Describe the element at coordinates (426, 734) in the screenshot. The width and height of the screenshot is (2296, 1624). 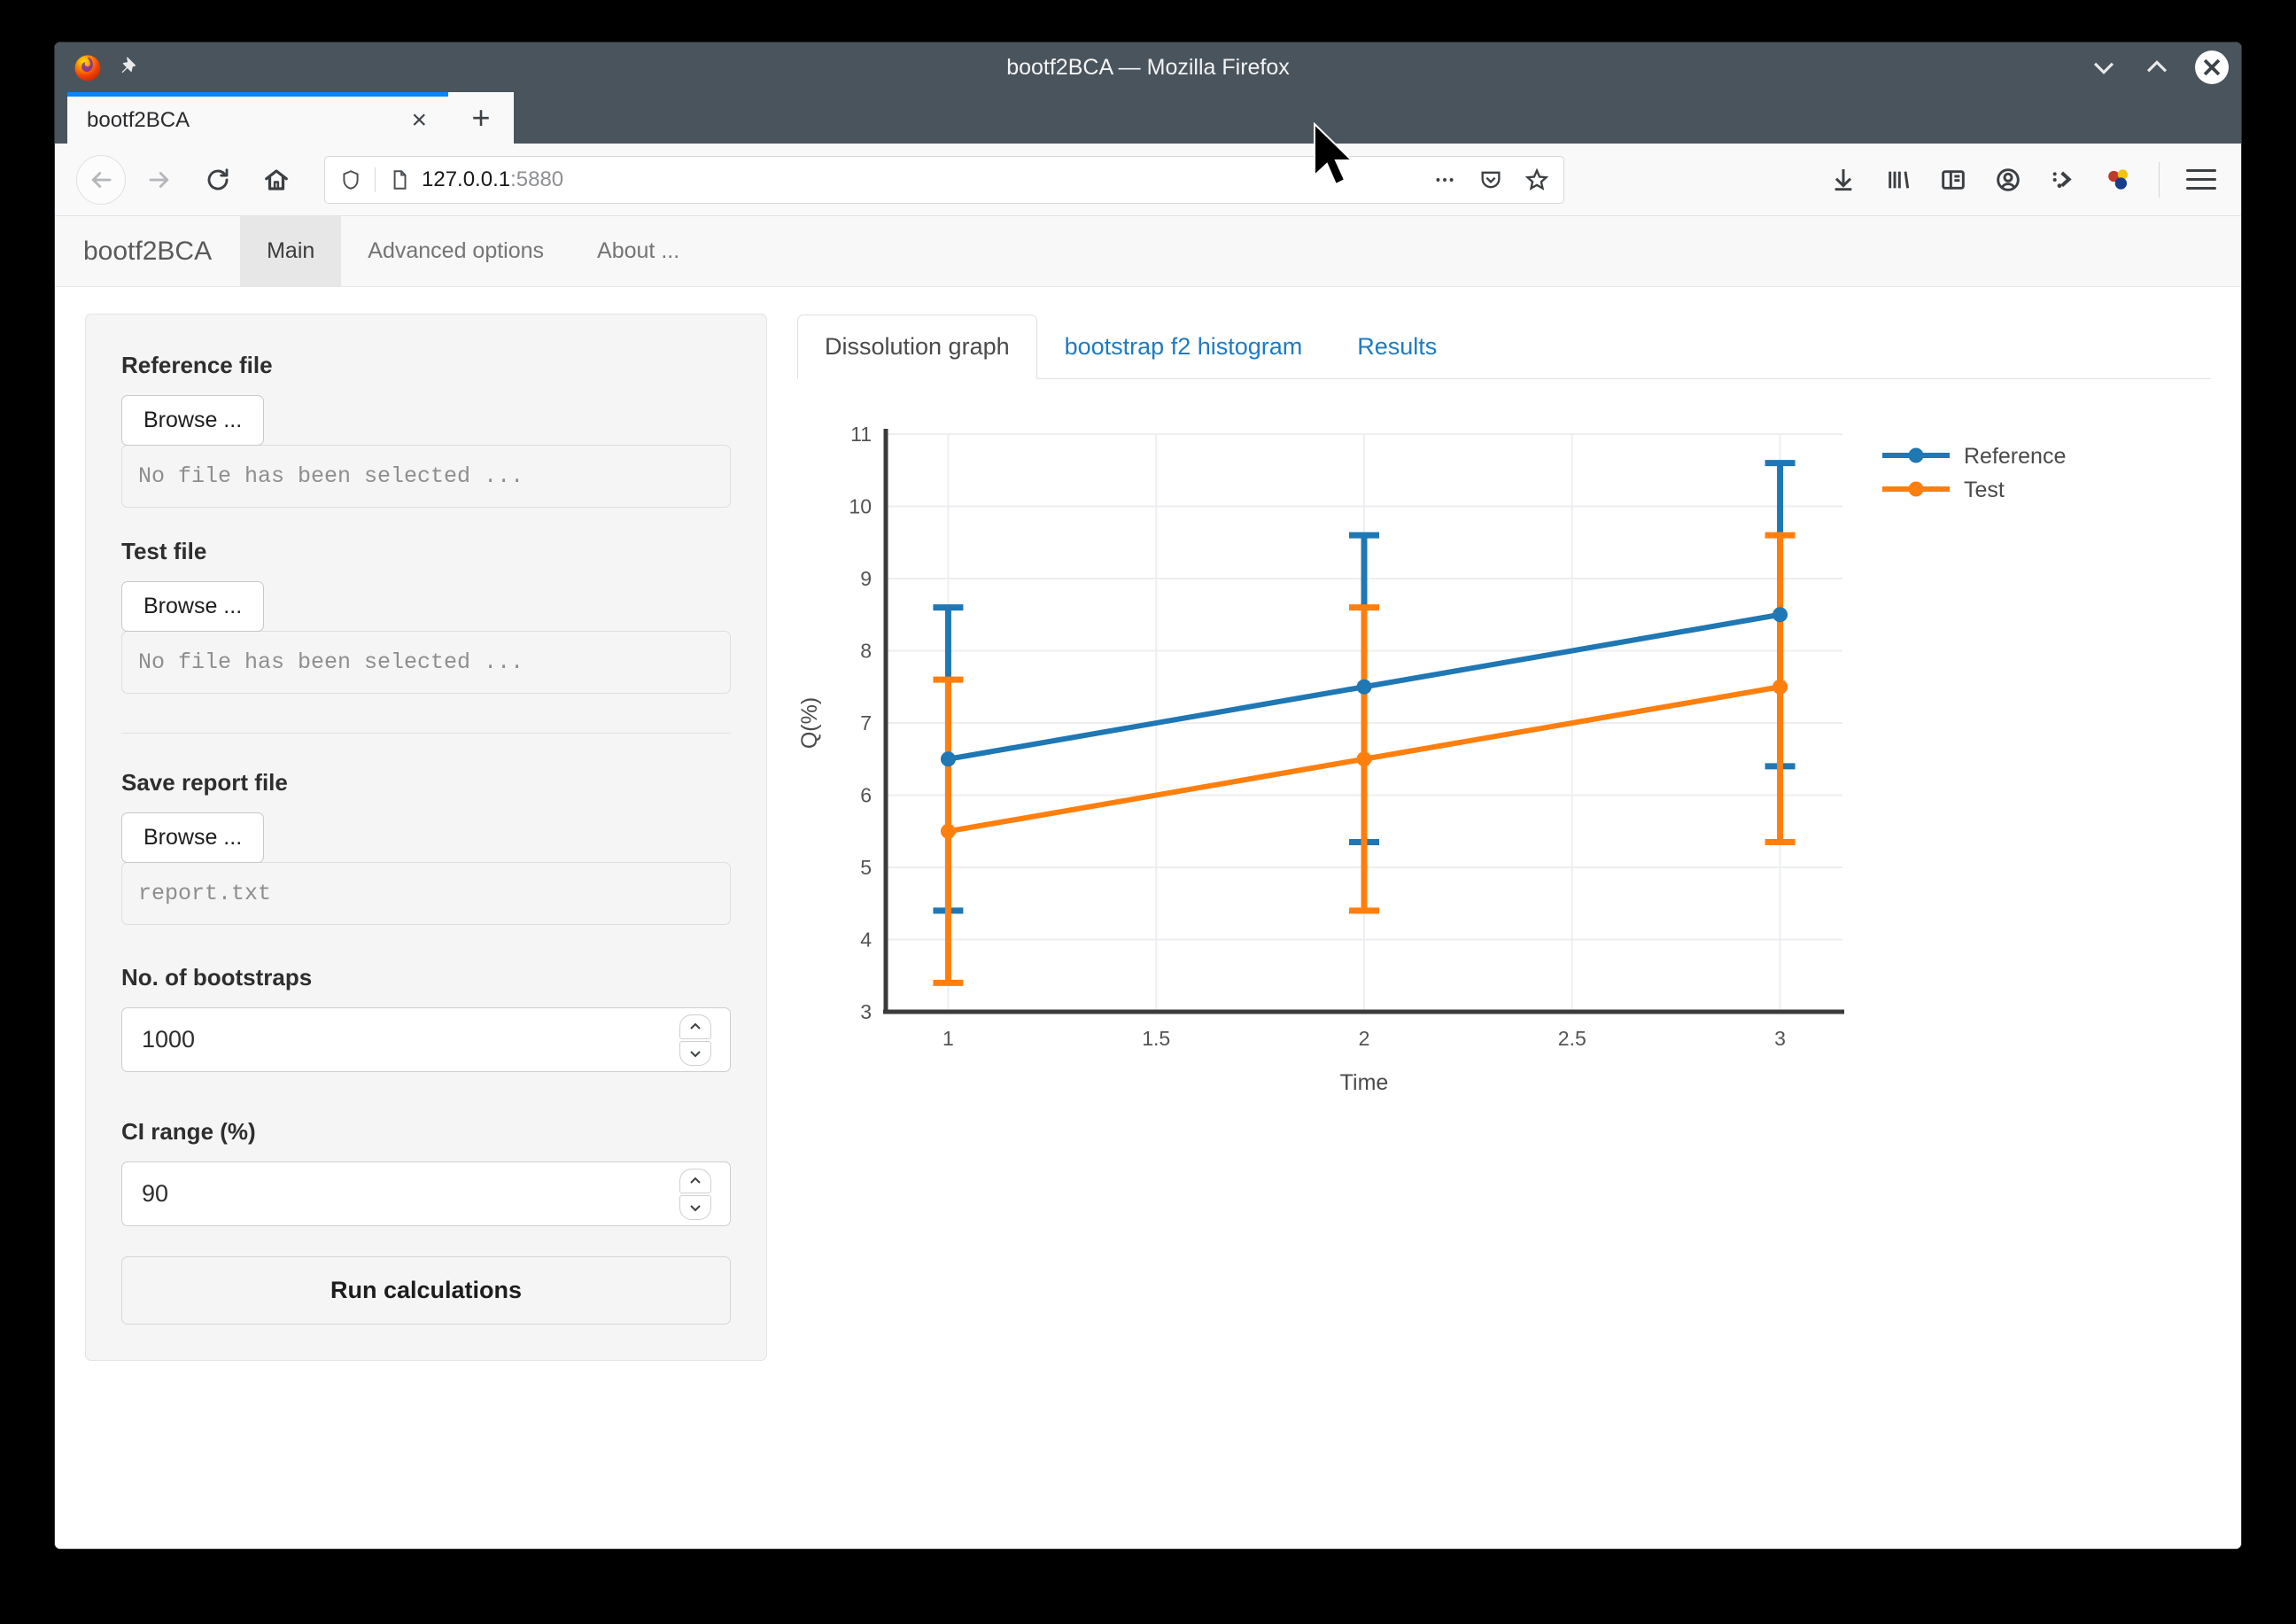
I see `section-divider` at that location.